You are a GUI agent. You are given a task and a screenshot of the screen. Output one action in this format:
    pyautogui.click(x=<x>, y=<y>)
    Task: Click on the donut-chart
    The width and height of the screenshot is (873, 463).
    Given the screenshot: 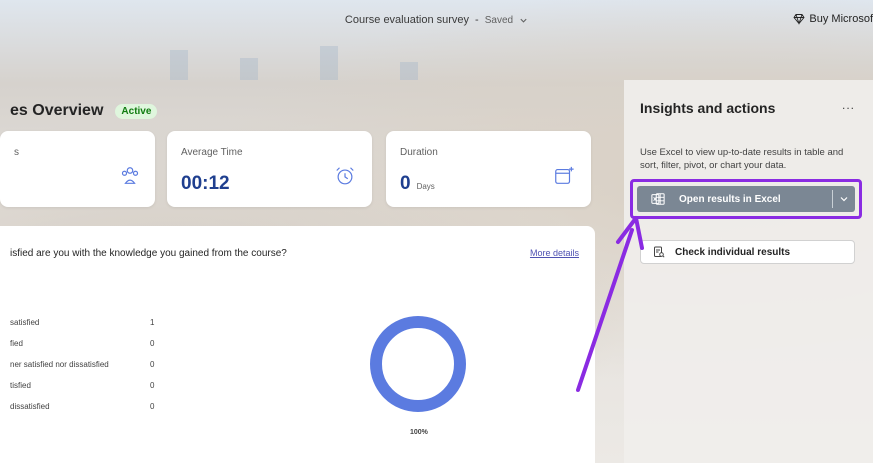 What is the action you would take?
    pyautogui.click(x=418, y=364)
    